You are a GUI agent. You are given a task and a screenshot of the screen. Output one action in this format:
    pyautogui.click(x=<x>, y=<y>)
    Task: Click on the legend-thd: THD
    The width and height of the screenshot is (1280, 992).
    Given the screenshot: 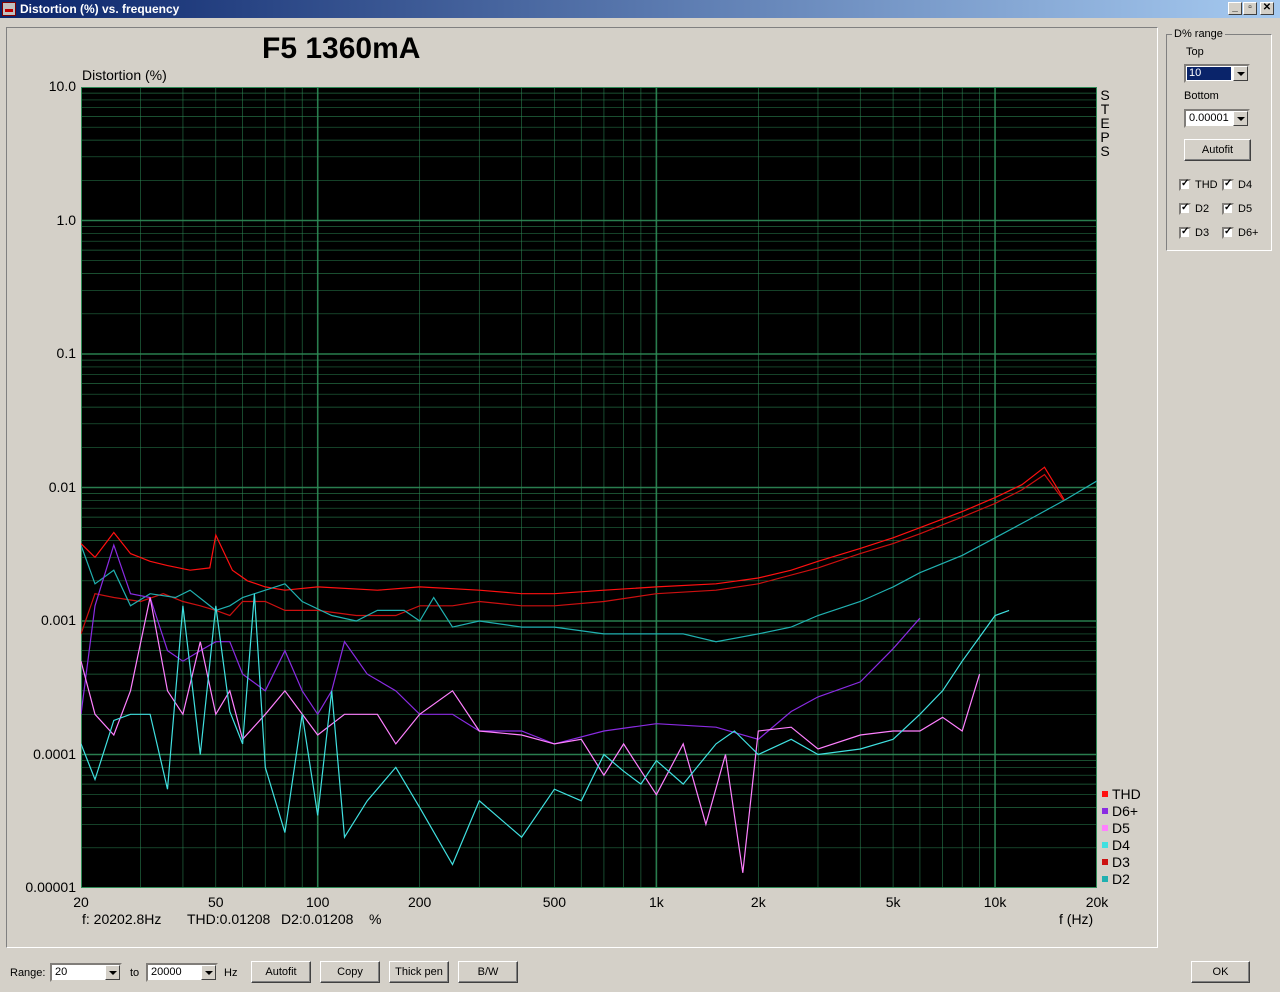 What is the action you would take?
    pyautogui.click(x=1121, y=794)
    